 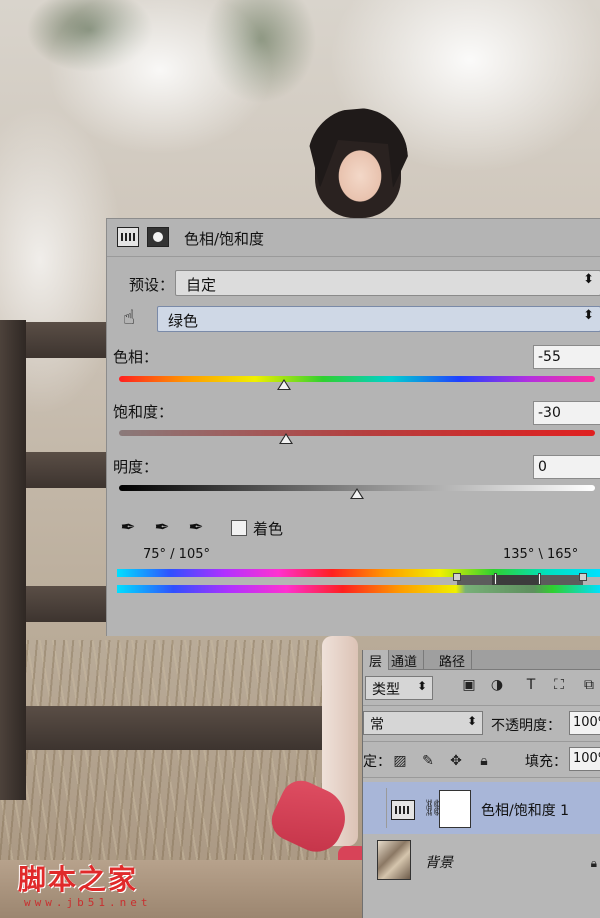 I want to click on lightness-label: 明度：, so click(x=136, y=467).